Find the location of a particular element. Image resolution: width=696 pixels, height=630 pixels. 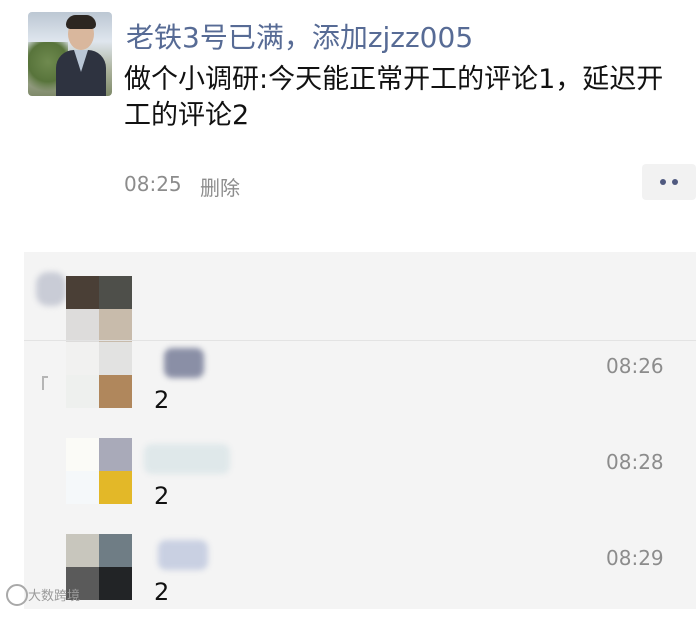

likes-divider is located at coordinates (360, 340).